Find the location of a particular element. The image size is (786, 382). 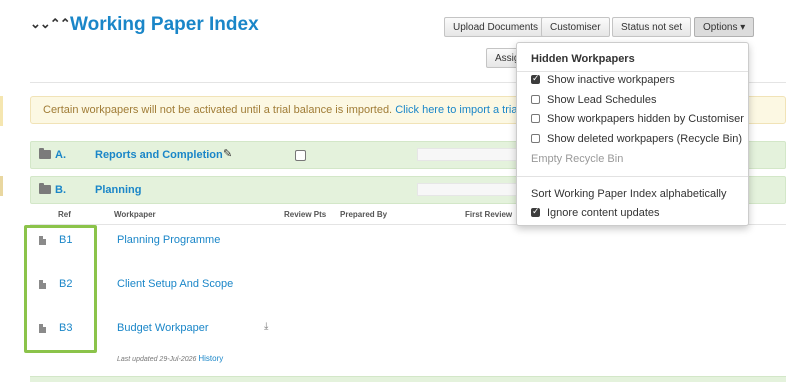

status-button: Status not set is located at coordinates (652, 27).